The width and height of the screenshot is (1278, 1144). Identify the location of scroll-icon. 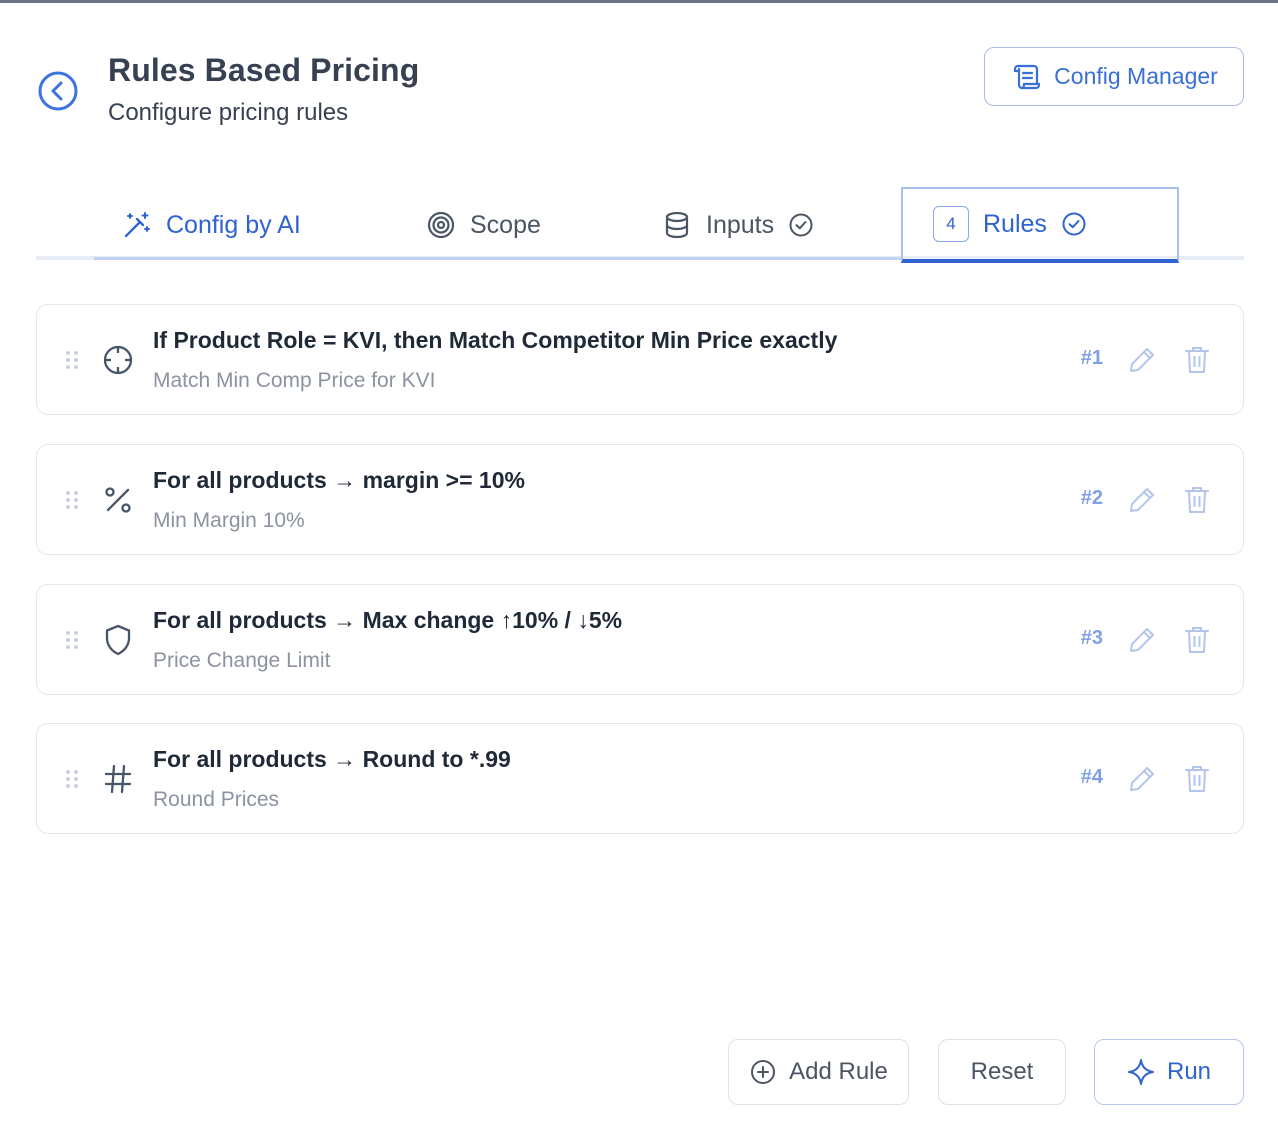
(1027, 76).